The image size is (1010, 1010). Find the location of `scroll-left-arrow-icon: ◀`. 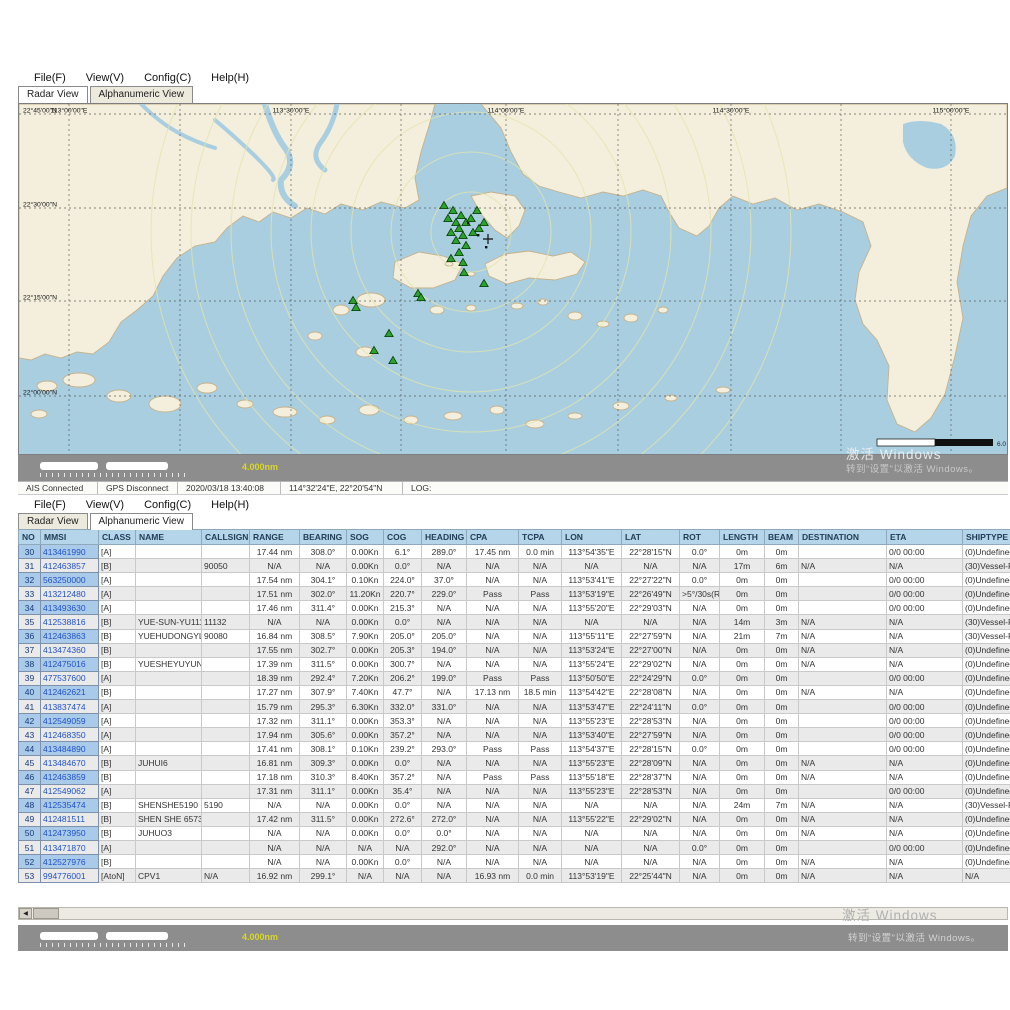

scroll-left-arrow-icon: ◀ is located at coordinates (25, 913).